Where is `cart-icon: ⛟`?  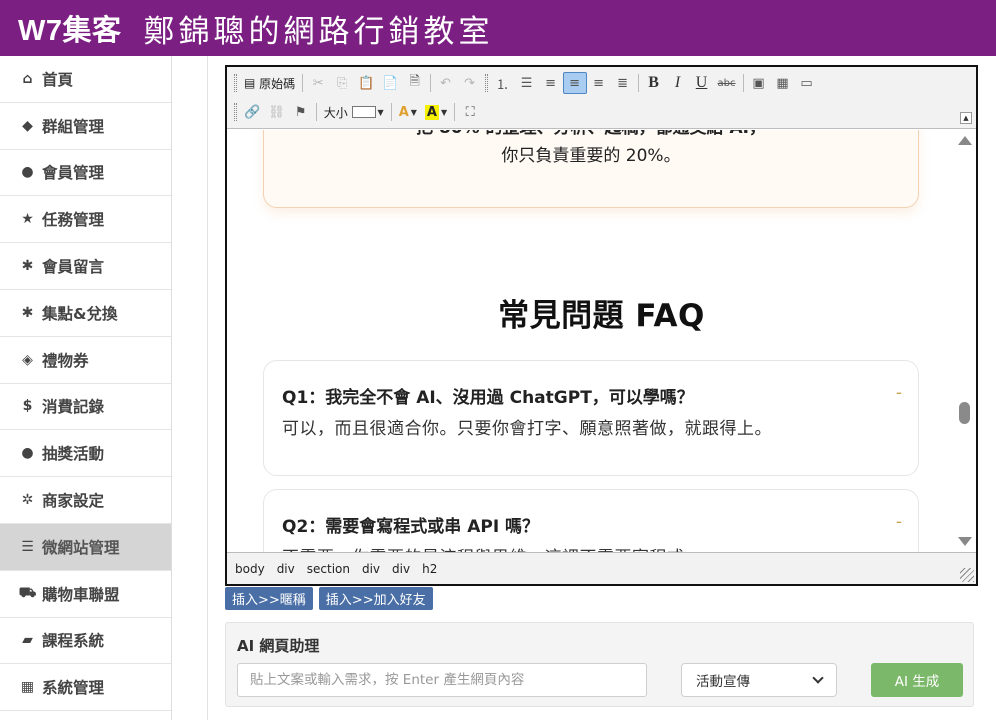 cart-icon: ⛟ is located at coordinates (27, 592).